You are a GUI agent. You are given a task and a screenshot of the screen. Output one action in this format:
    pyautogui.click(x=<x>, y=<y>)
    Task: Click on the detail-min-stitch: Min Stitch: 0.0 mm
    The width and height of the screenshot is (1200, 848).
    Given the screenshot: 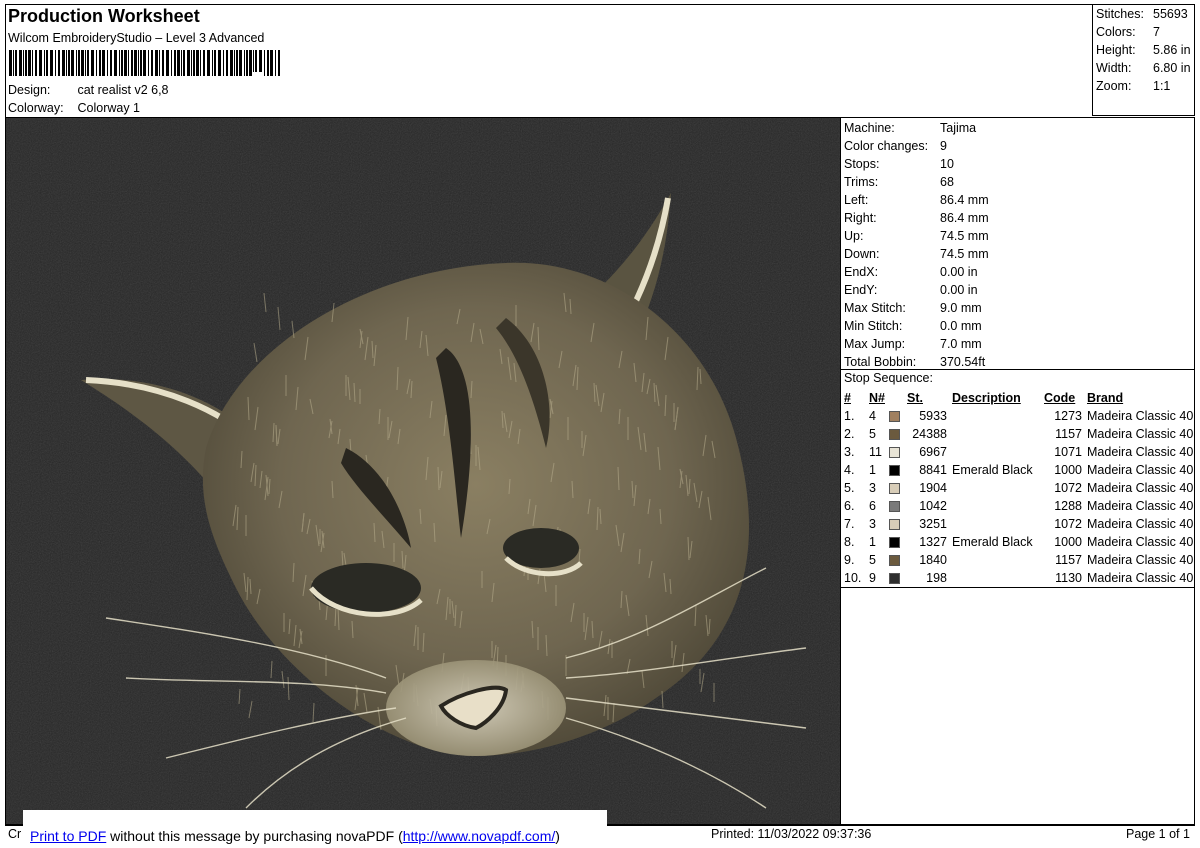 What is the action you would take?
    pyautogui.click(x=913, y=326)
    